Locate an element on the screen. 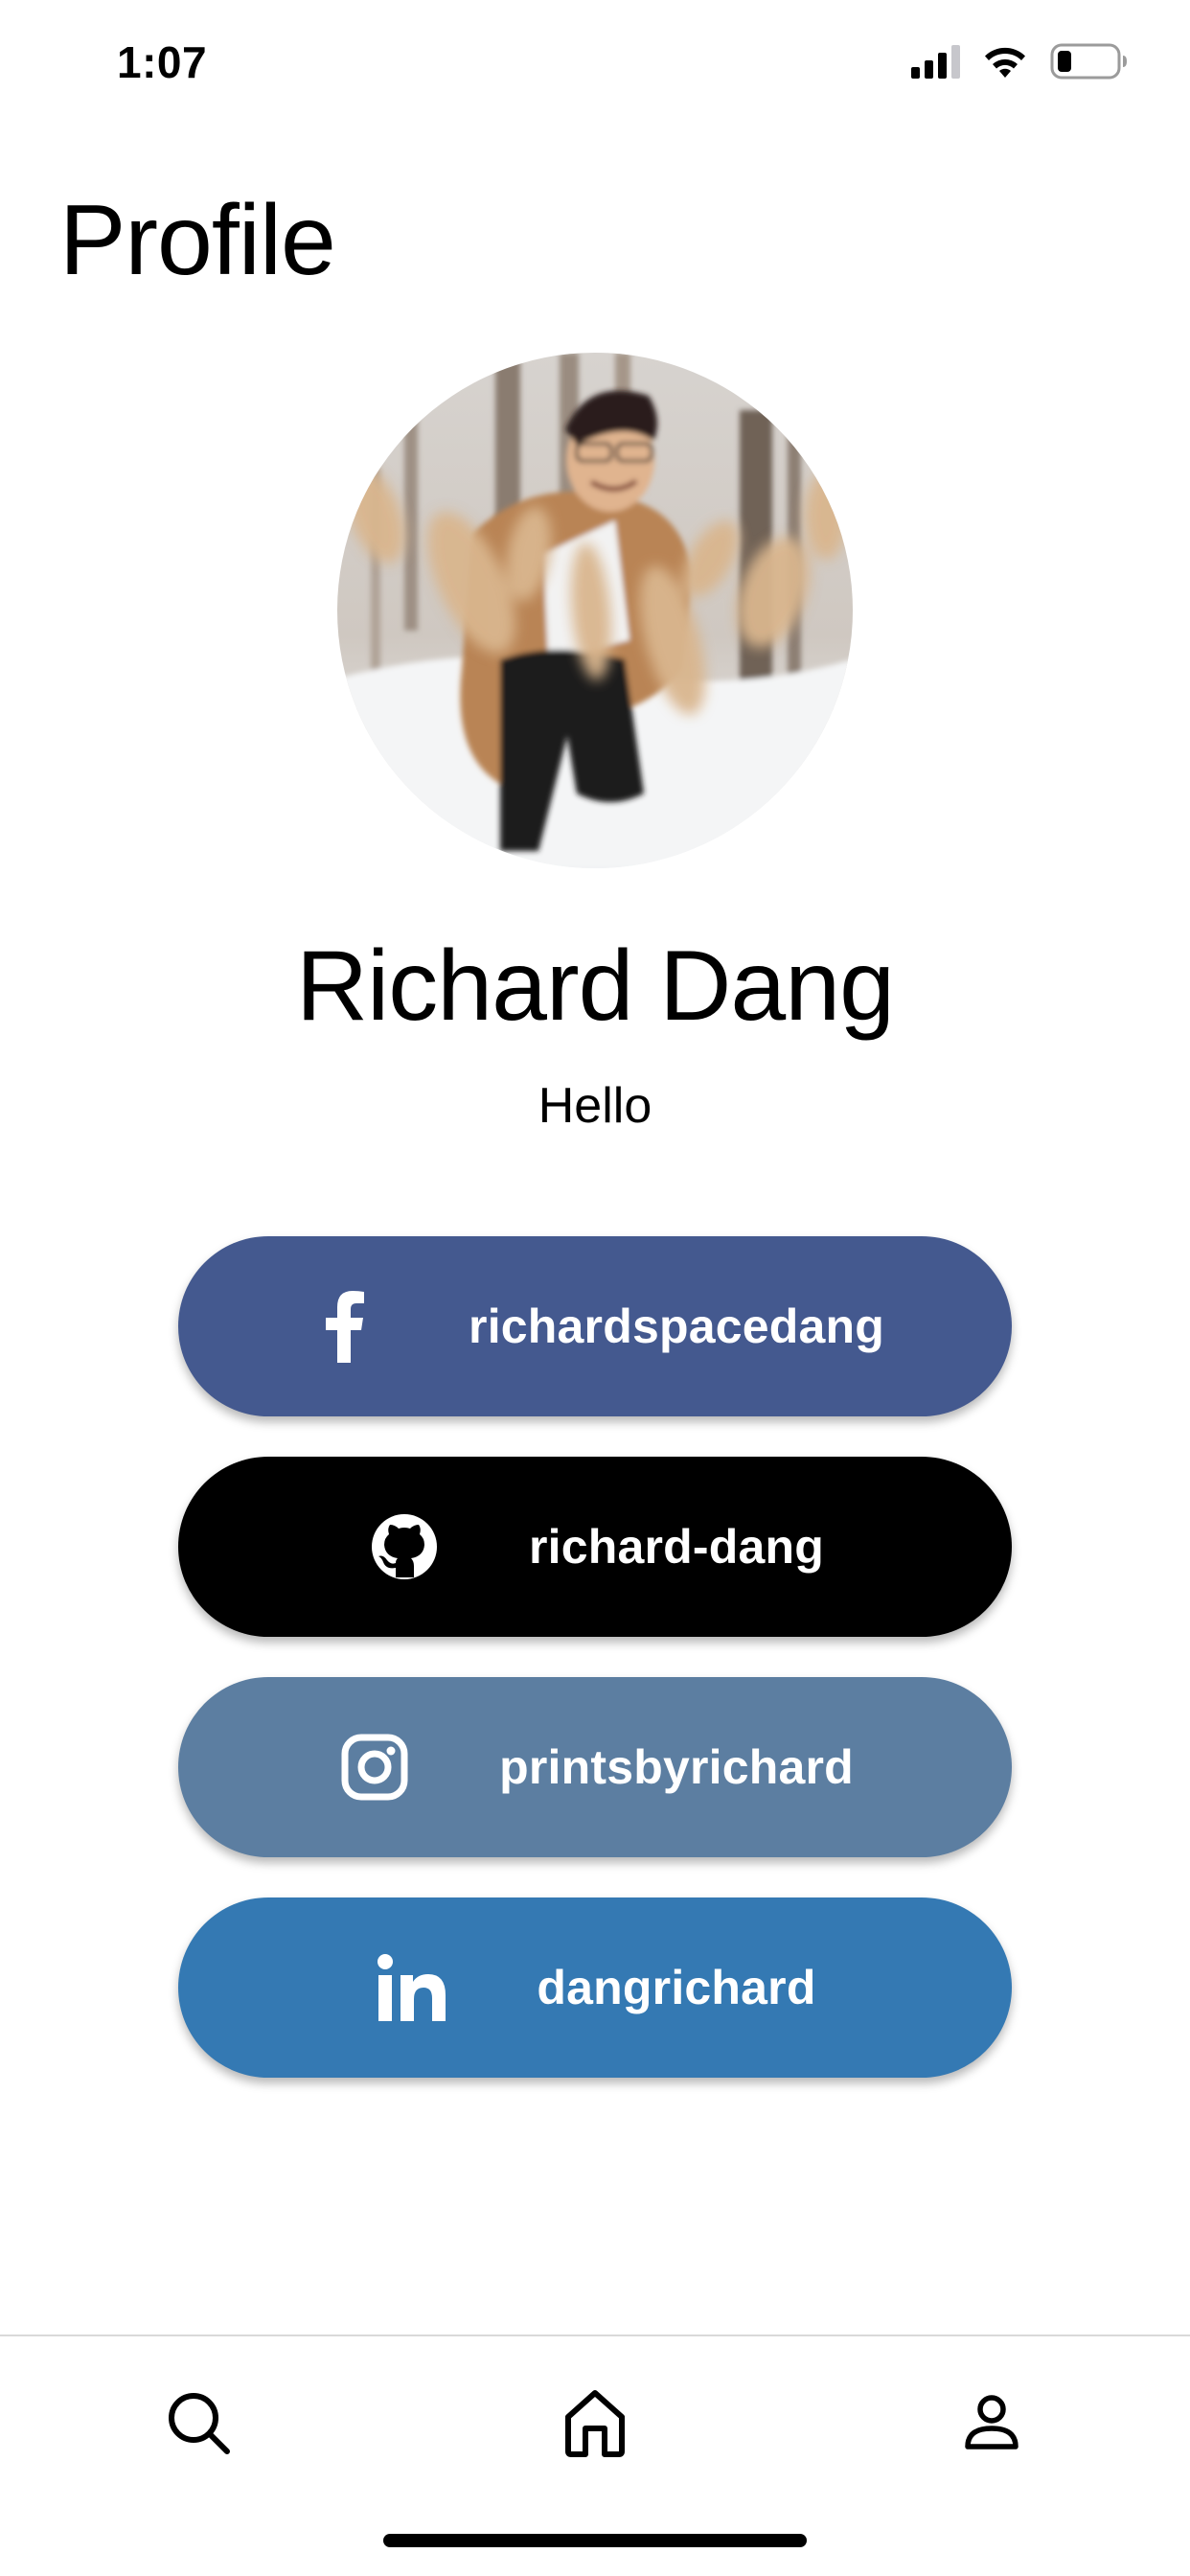  avatar is located at coordinates (595, 610).